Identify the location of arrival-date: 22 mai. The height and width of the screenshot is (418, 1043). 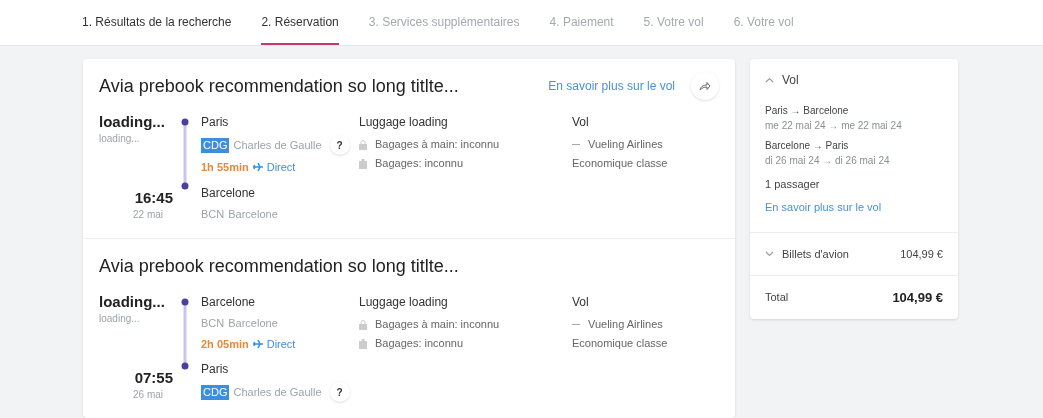
(148, 215).